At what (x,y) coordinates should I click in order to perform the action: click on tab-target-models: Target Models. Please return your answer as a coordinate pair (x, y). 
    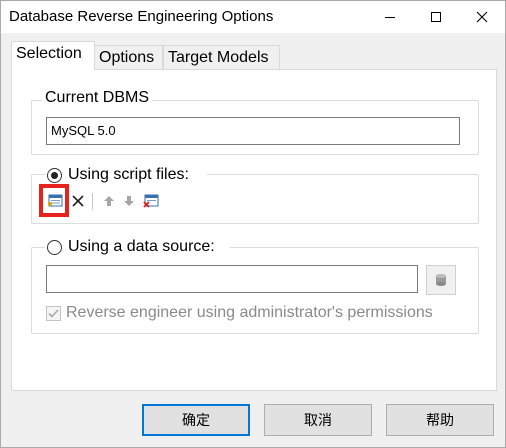
    Looking at the image, I should click on (221, 58).